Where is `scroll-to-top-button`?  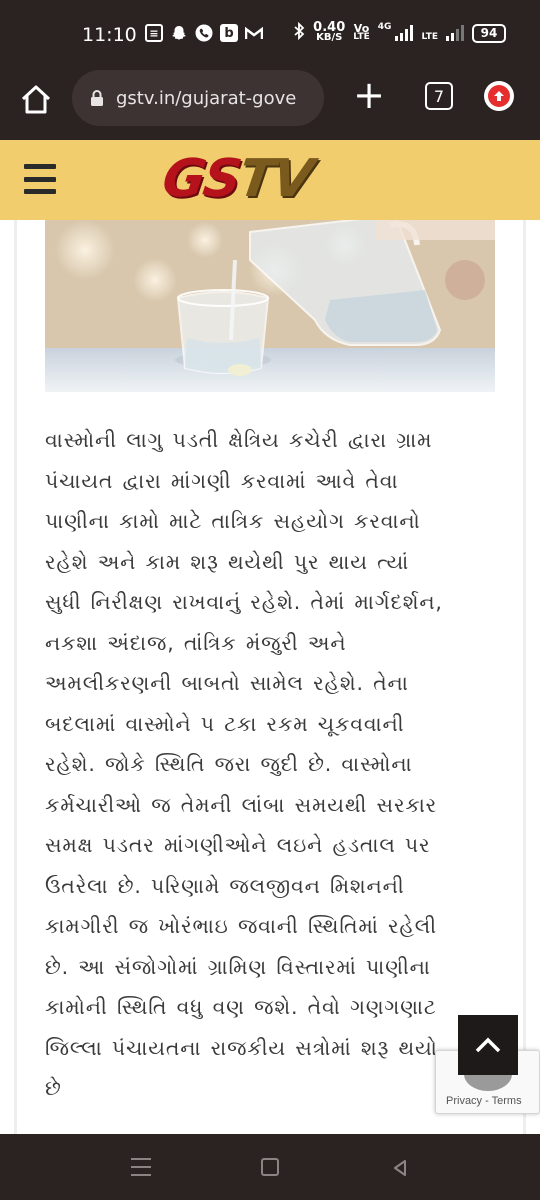 scroll-to-top-button is located at coordinates (488, 1045).